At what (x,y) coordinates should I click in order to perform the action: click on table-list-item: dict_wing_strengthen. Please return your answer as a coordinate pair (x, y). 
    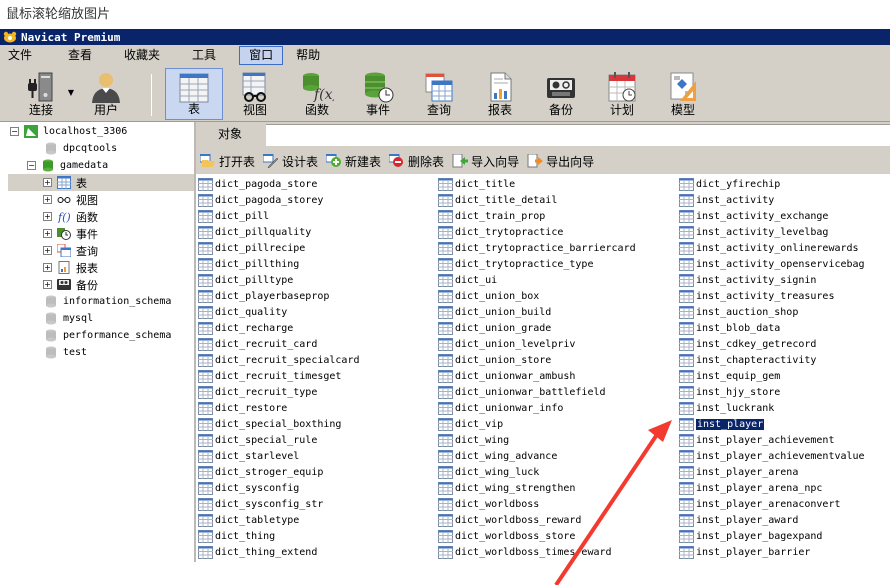
    Looking at the image, I should click on (537, 488).